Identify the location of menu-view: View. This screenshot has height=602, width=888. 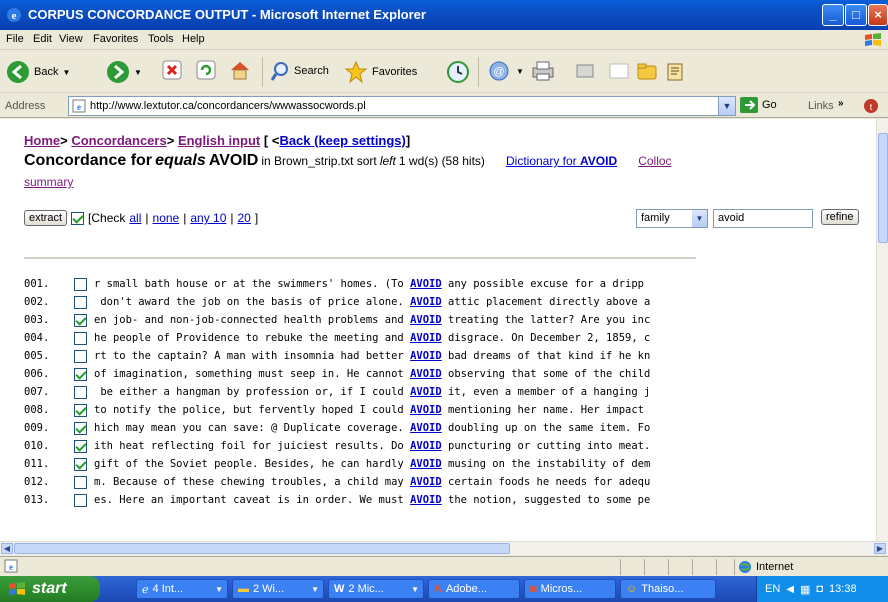
(71, 39).